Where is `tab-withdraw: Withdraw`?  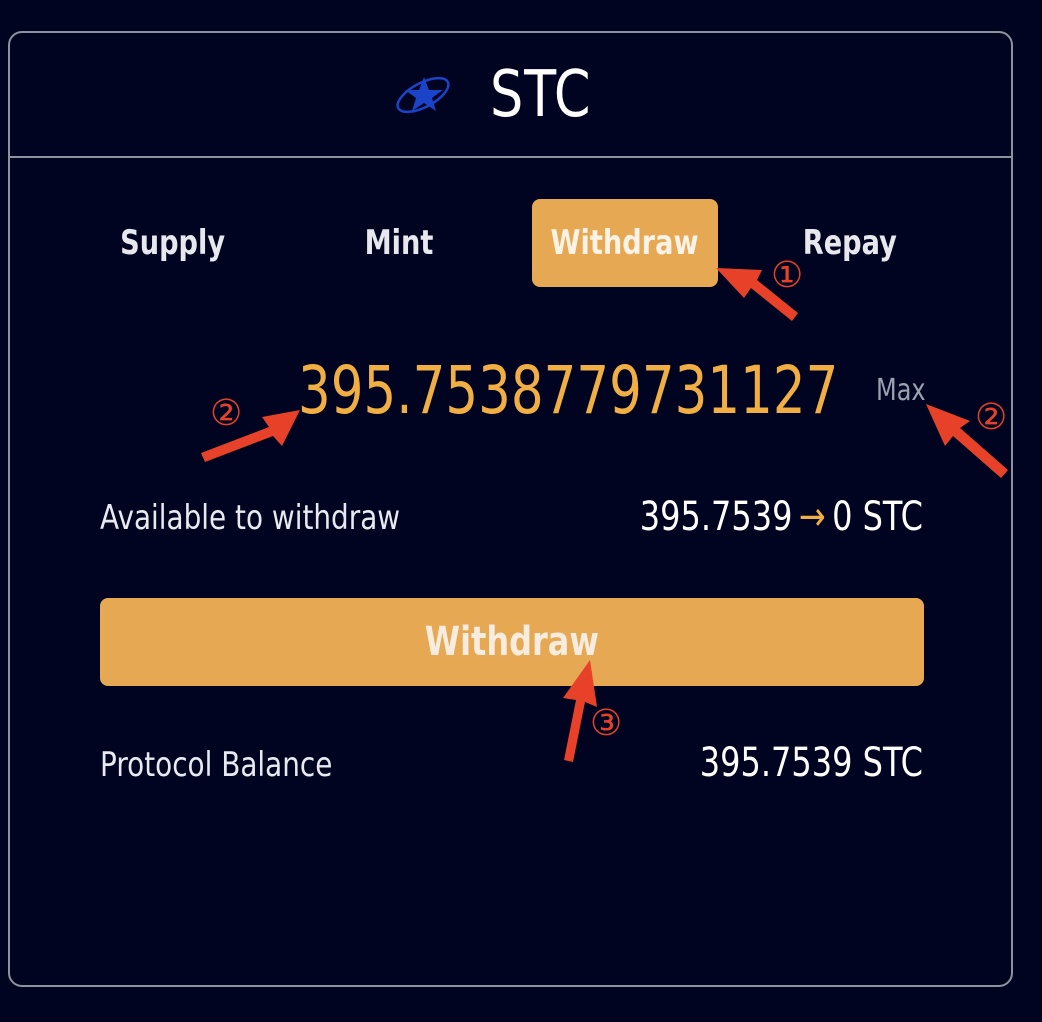 tab-withdraw: Withdraw is located at coordinates (625, 243).